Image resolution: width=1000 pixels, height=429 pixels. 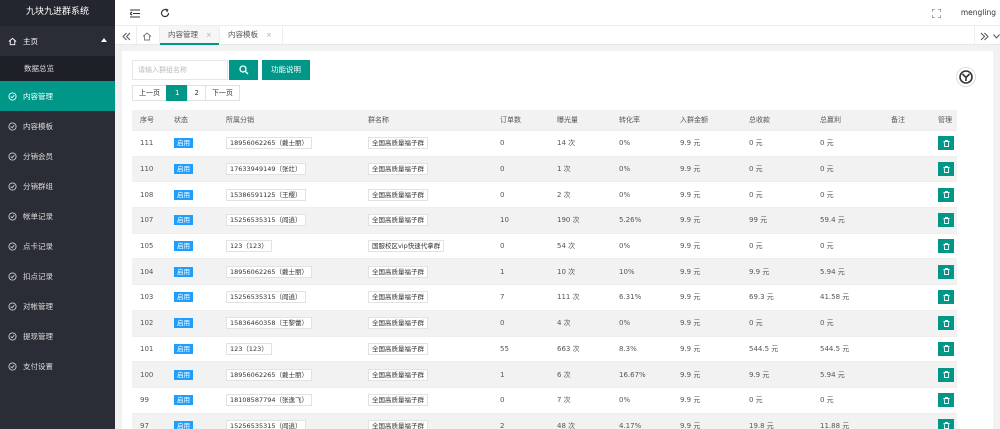 I want to click on help-button: 功能说明, so click(x=286, y=70).